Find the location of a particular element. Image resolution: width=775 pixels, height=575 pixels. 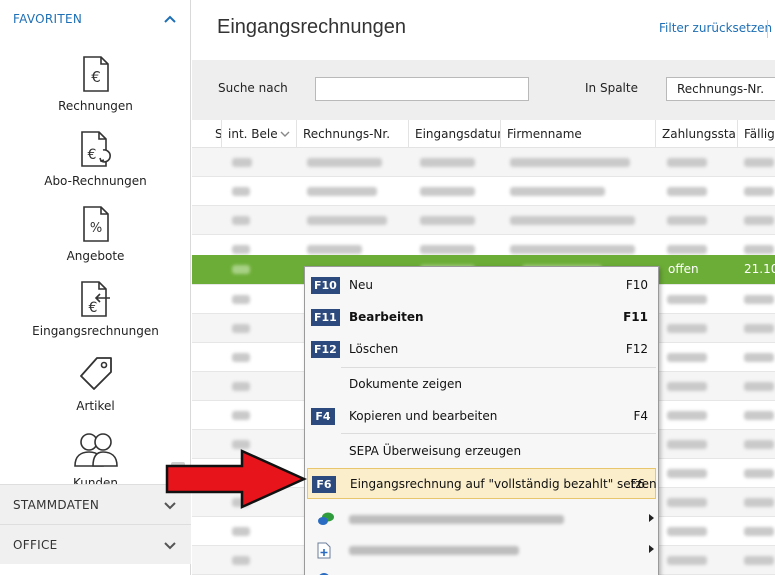

chevron-up-icon is located at coordinates (170, 19).